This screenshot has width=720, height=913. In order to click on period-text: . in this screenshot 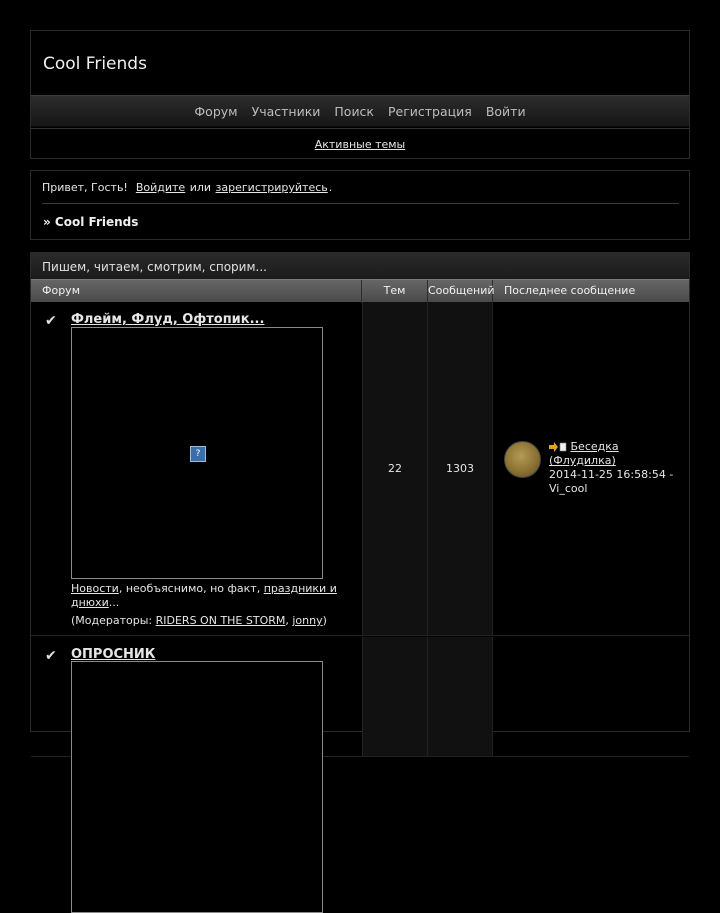, I will do `click(330, 187)`.